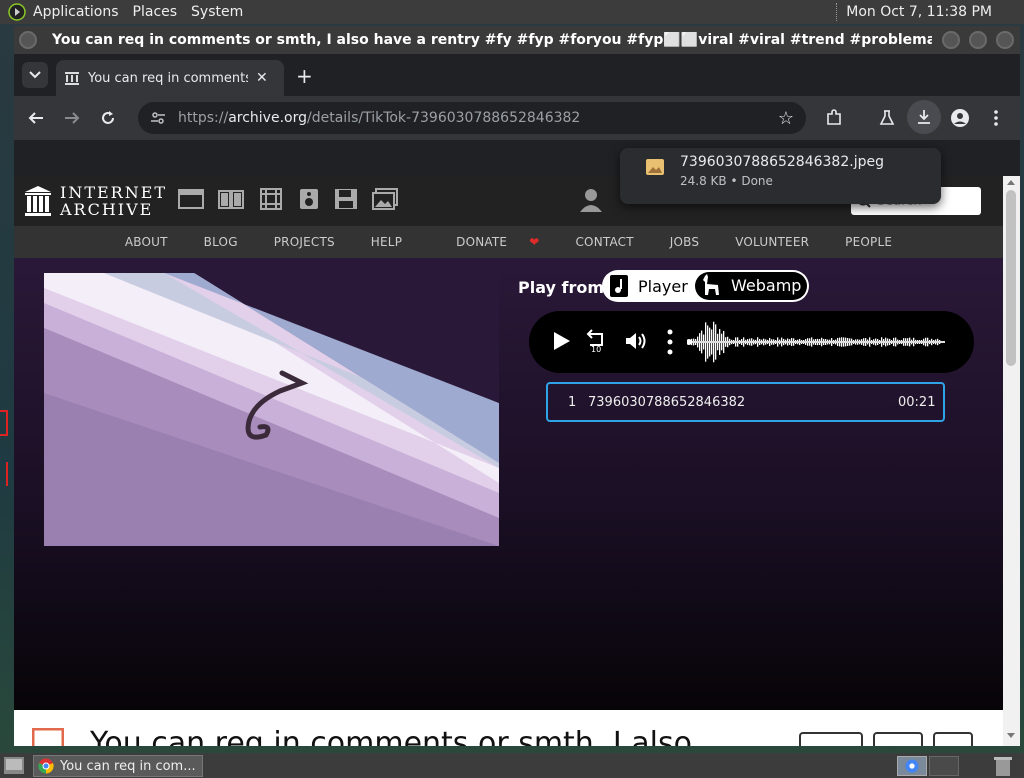  Describe the element at coordinates (1011, 735) in the screenshot. I see `scroll-down-arrow-icon` at that location.